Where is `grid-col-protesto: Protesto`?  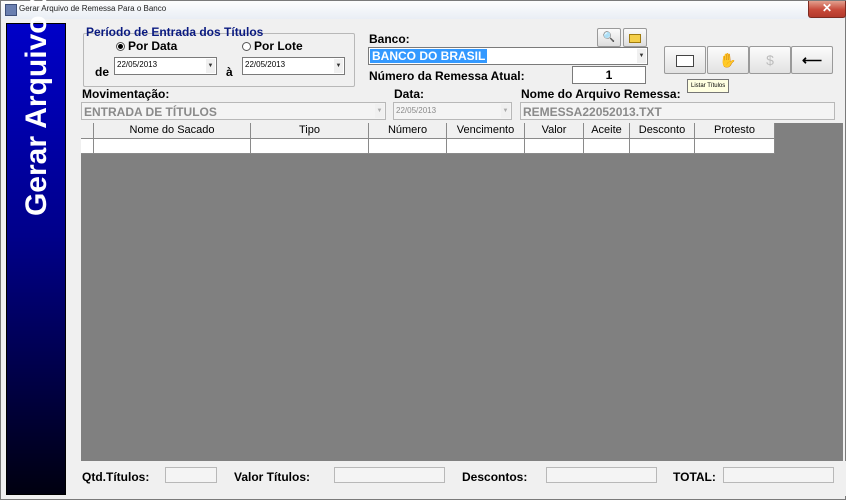
grid-col-protesto: Protesto is located at coordinates (735, 131).